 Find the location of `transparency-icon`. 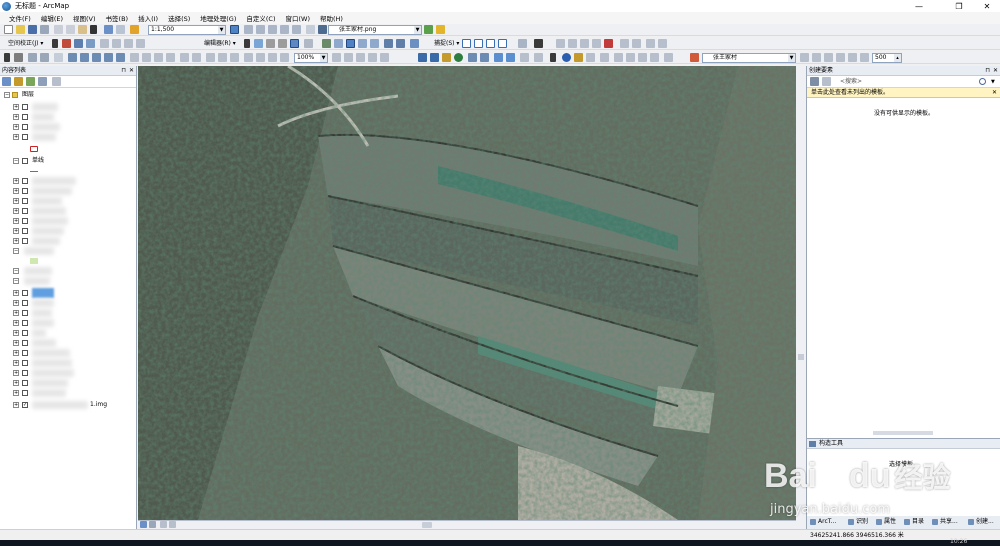

transparency-icon is located at coordinates (828, 57).